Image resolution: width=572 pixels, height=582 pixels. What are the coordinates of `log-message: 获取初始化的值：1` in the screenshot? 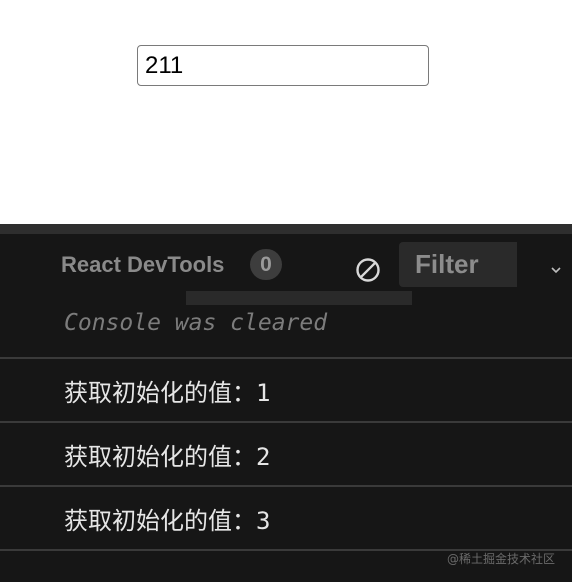 It's located at (167, 390).